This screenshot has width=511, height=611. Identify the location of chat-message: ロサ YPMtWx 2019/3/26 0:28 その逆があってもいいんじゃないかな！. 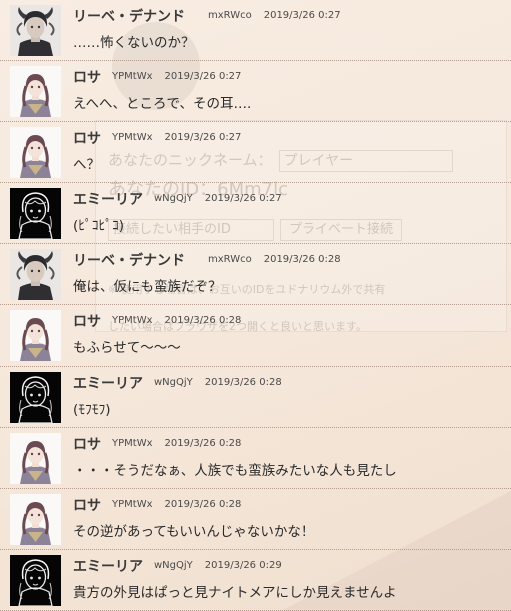
(255, 519).